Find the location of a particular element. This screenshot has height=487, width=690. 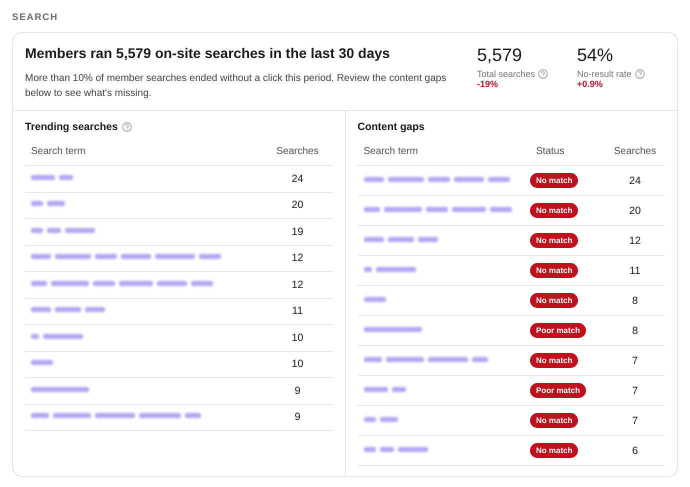

search-count: 6 is located at coordinates (635, 450).